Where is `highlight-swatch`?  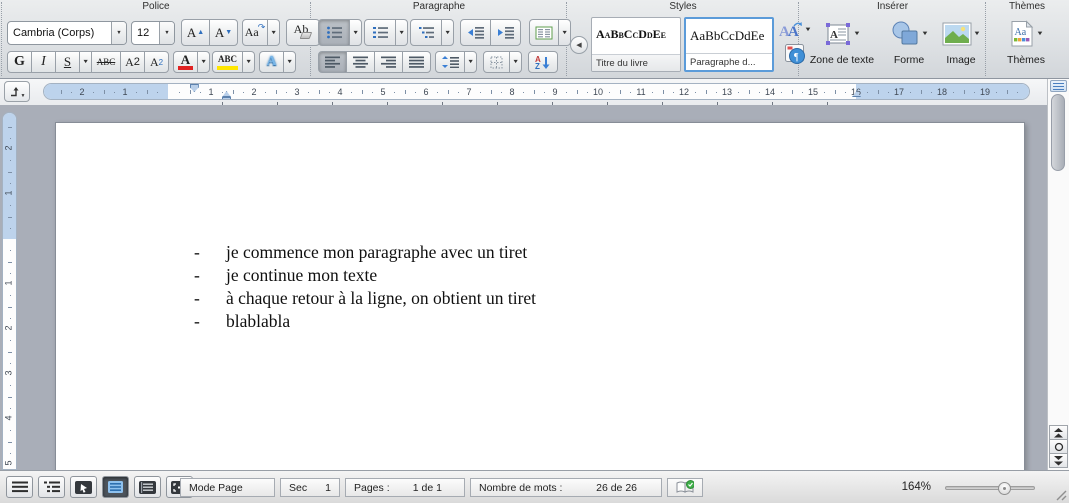 highlight-swatch is located at coordinates (227, 68).